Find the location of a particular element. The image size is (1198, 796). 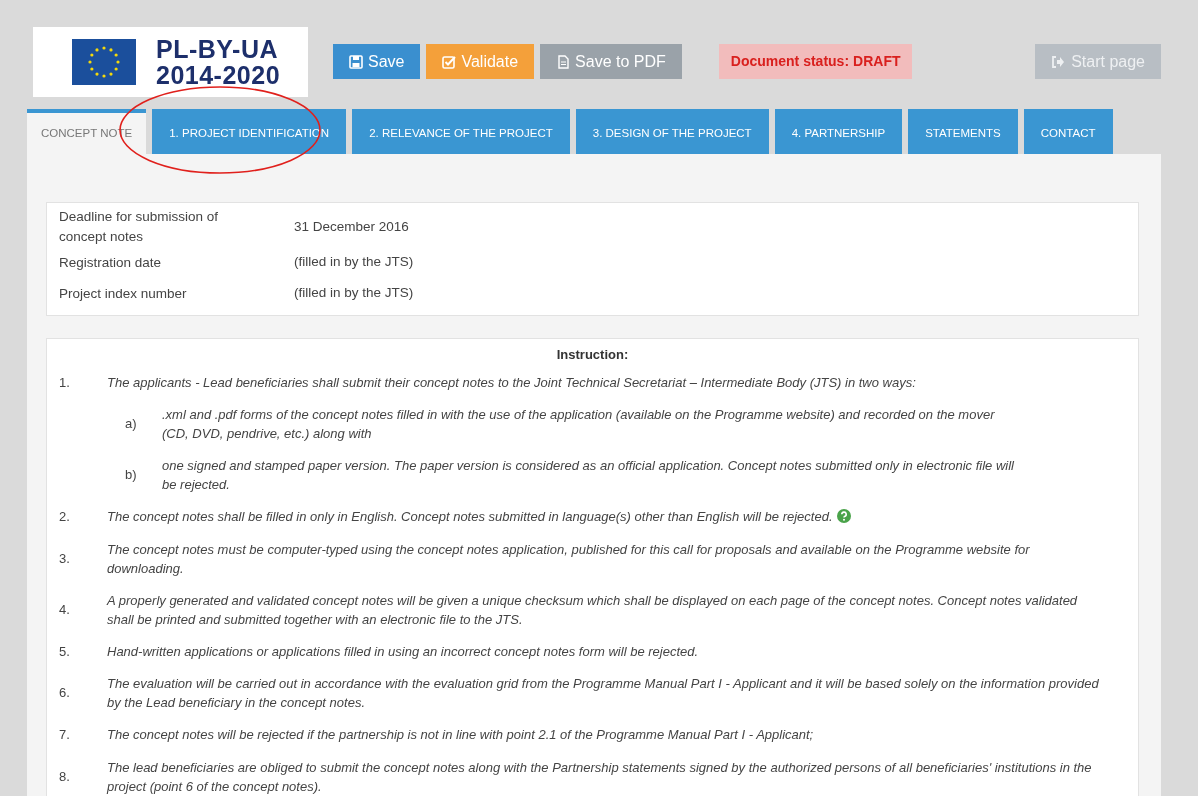

logo-text: 2014-2020 is located at coordinates (218, 75).